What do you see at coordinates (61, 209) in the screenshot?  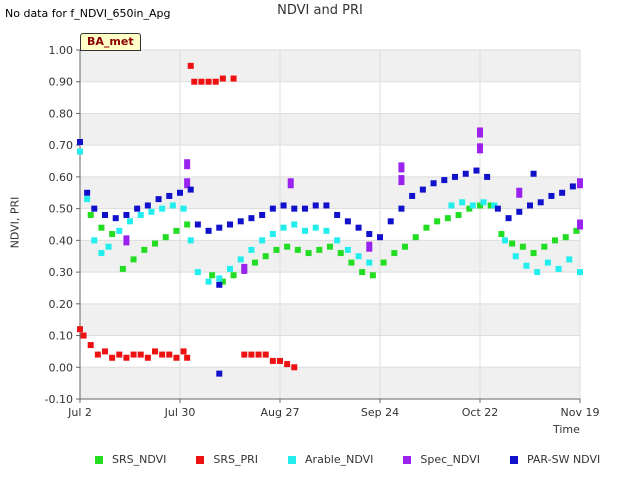 I see `y-tick-label: 0.50` at bounding box center [61, 209].